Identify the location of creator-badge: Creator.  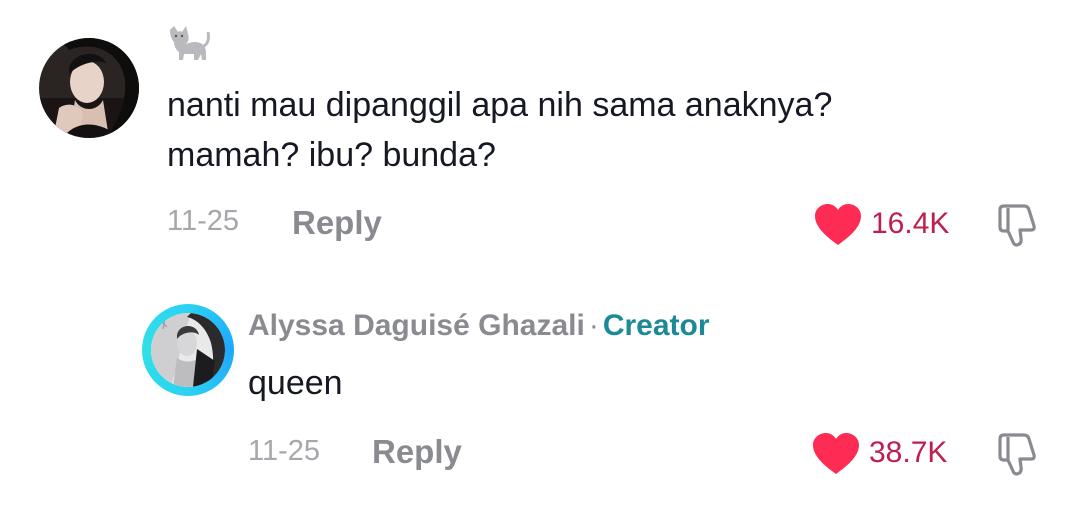
(656, 325).